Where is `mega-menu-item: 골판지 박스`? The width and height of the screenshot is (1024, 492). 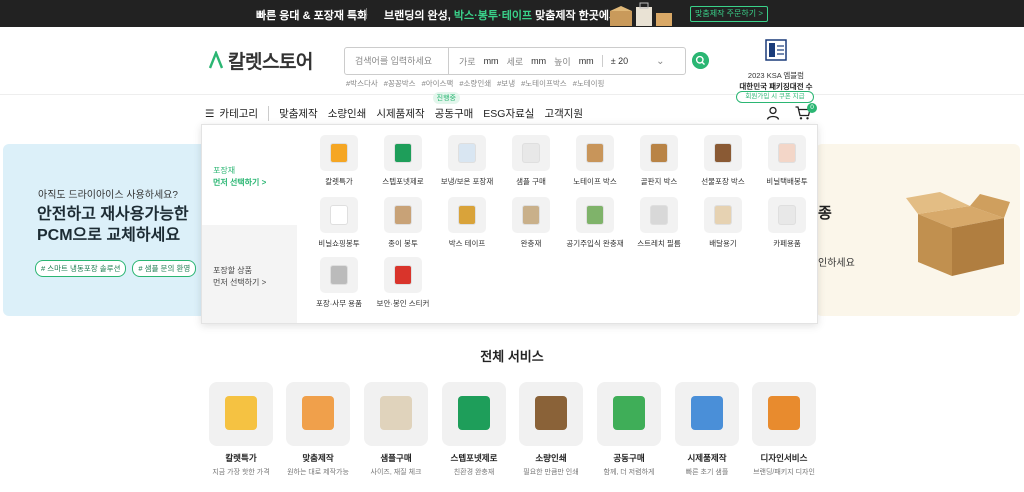
mega-menu-item: 골판지 박스 is located at coordinates (659, 161).